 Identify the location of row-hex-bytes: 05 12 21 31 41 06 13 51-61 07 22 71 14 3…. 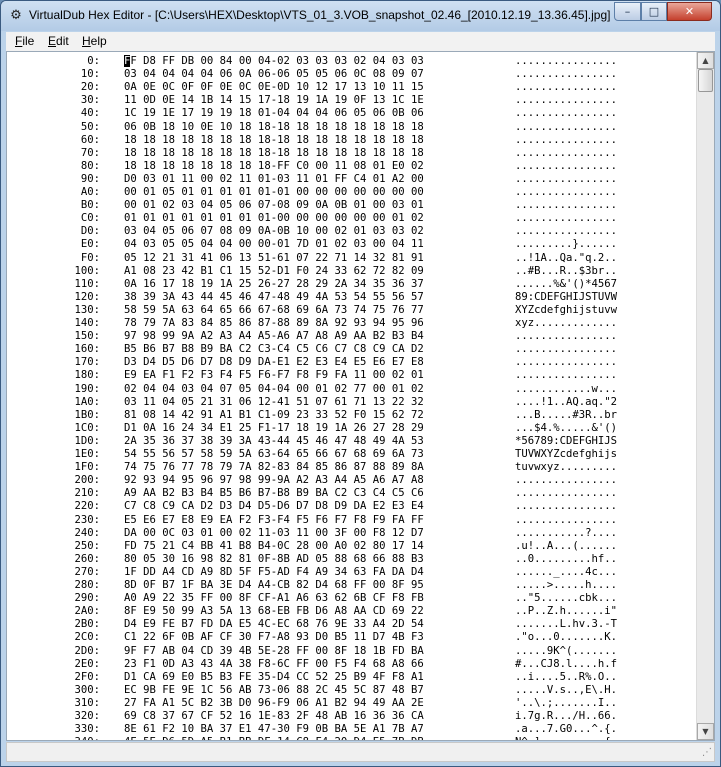
(274, 258).